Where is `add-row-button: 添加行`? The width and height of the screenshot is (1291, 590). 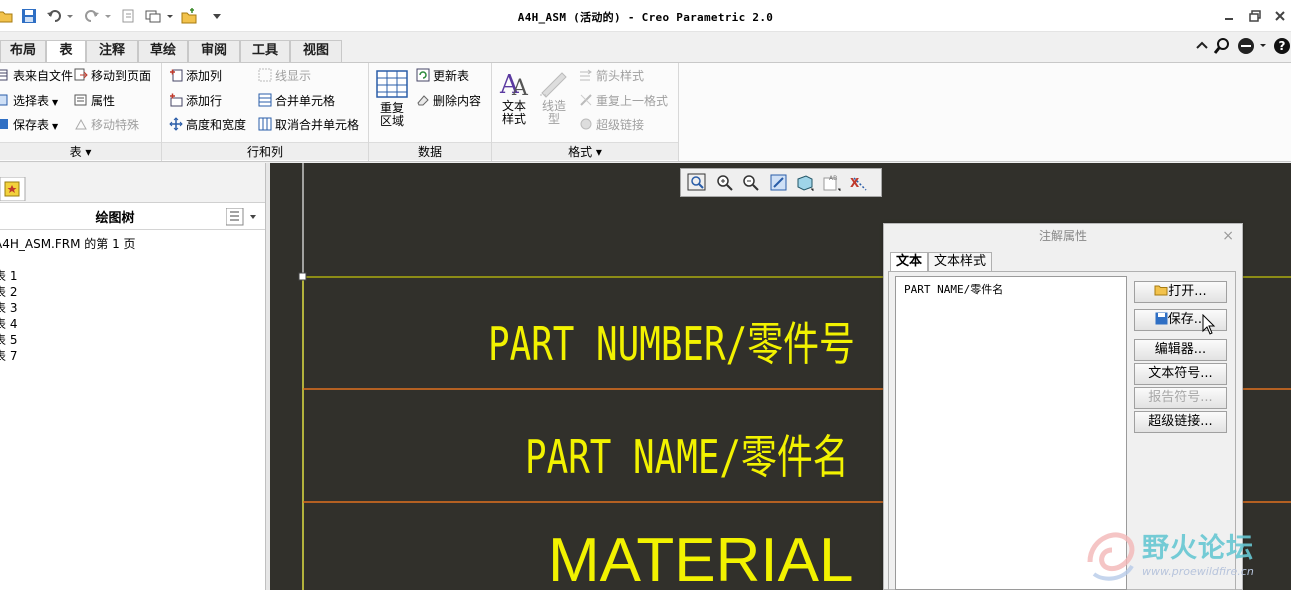 add-row-button: 添加行 is located at coordinates (195, 101).